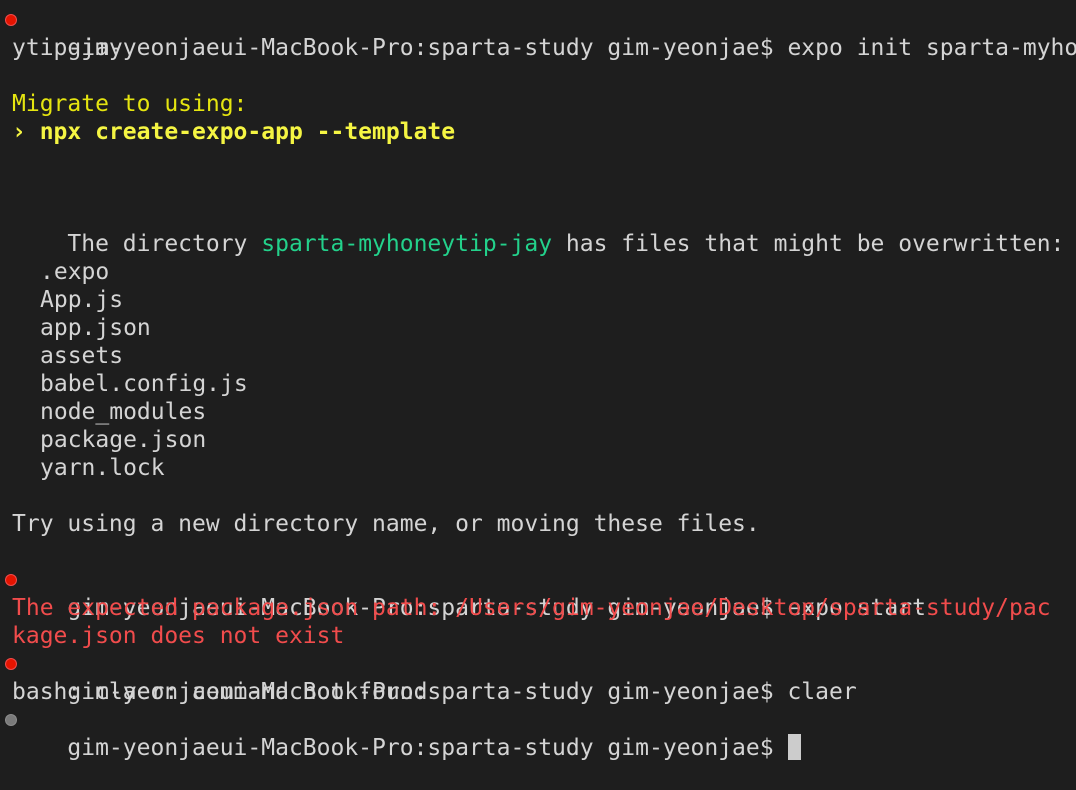 Image resolution: width=1076 pixels, height=790 pixels. Describe the element at coordinates (795, 747) in the screenshot. I see `text-cursor` at that location.